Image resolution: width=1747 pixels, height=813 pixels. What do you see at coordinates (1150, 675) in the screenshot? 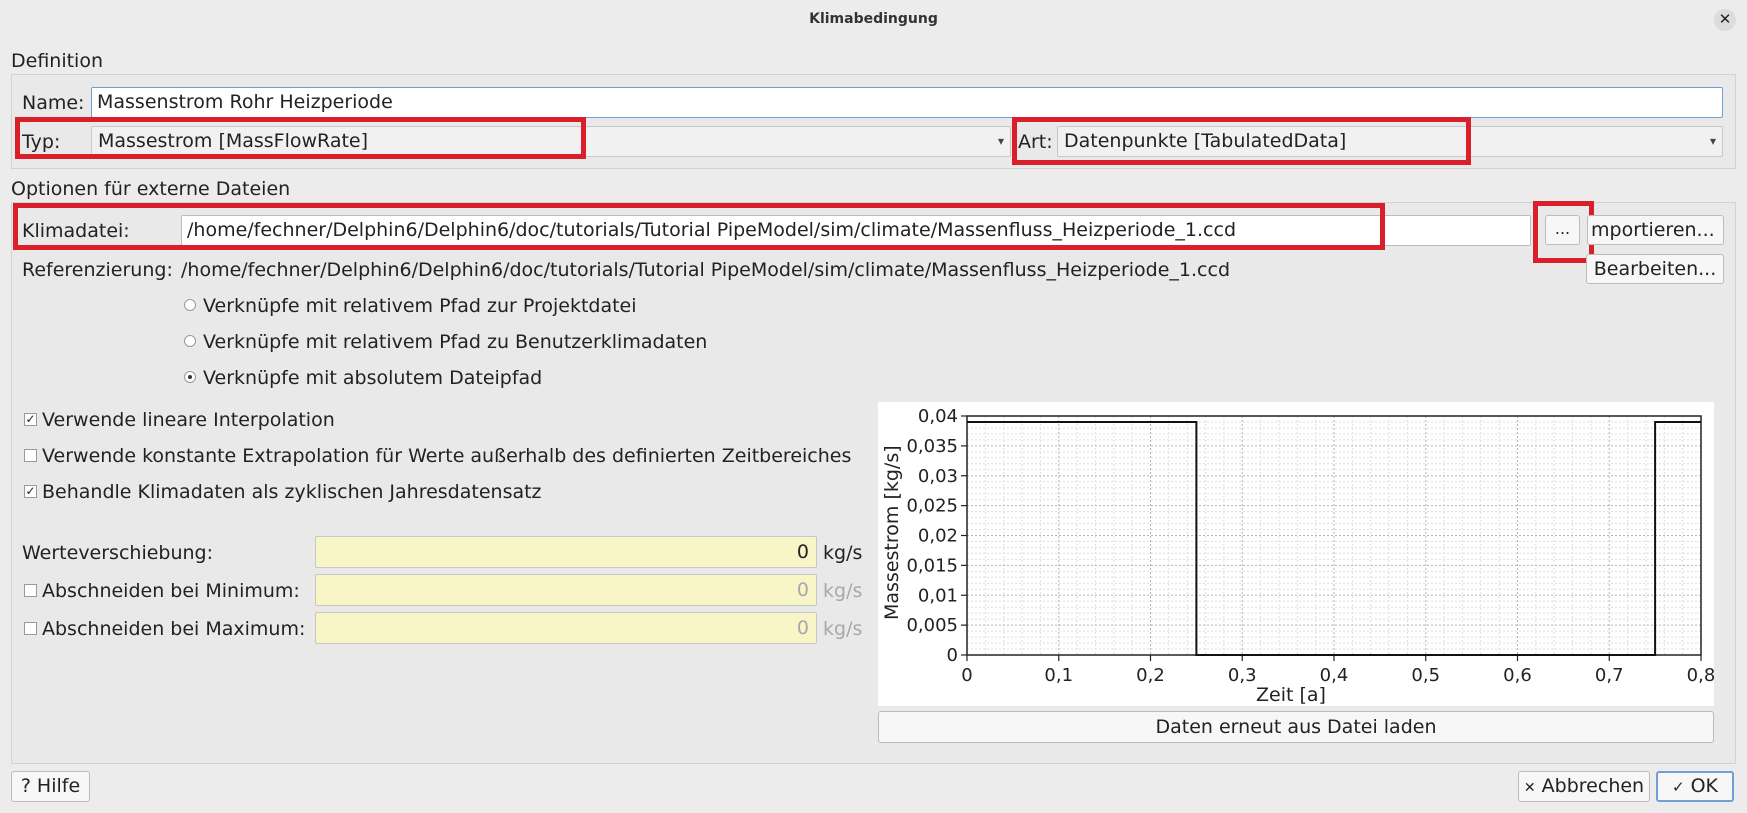
I see `x-tick-label: 0,2` at bounding box center [1150, 675].